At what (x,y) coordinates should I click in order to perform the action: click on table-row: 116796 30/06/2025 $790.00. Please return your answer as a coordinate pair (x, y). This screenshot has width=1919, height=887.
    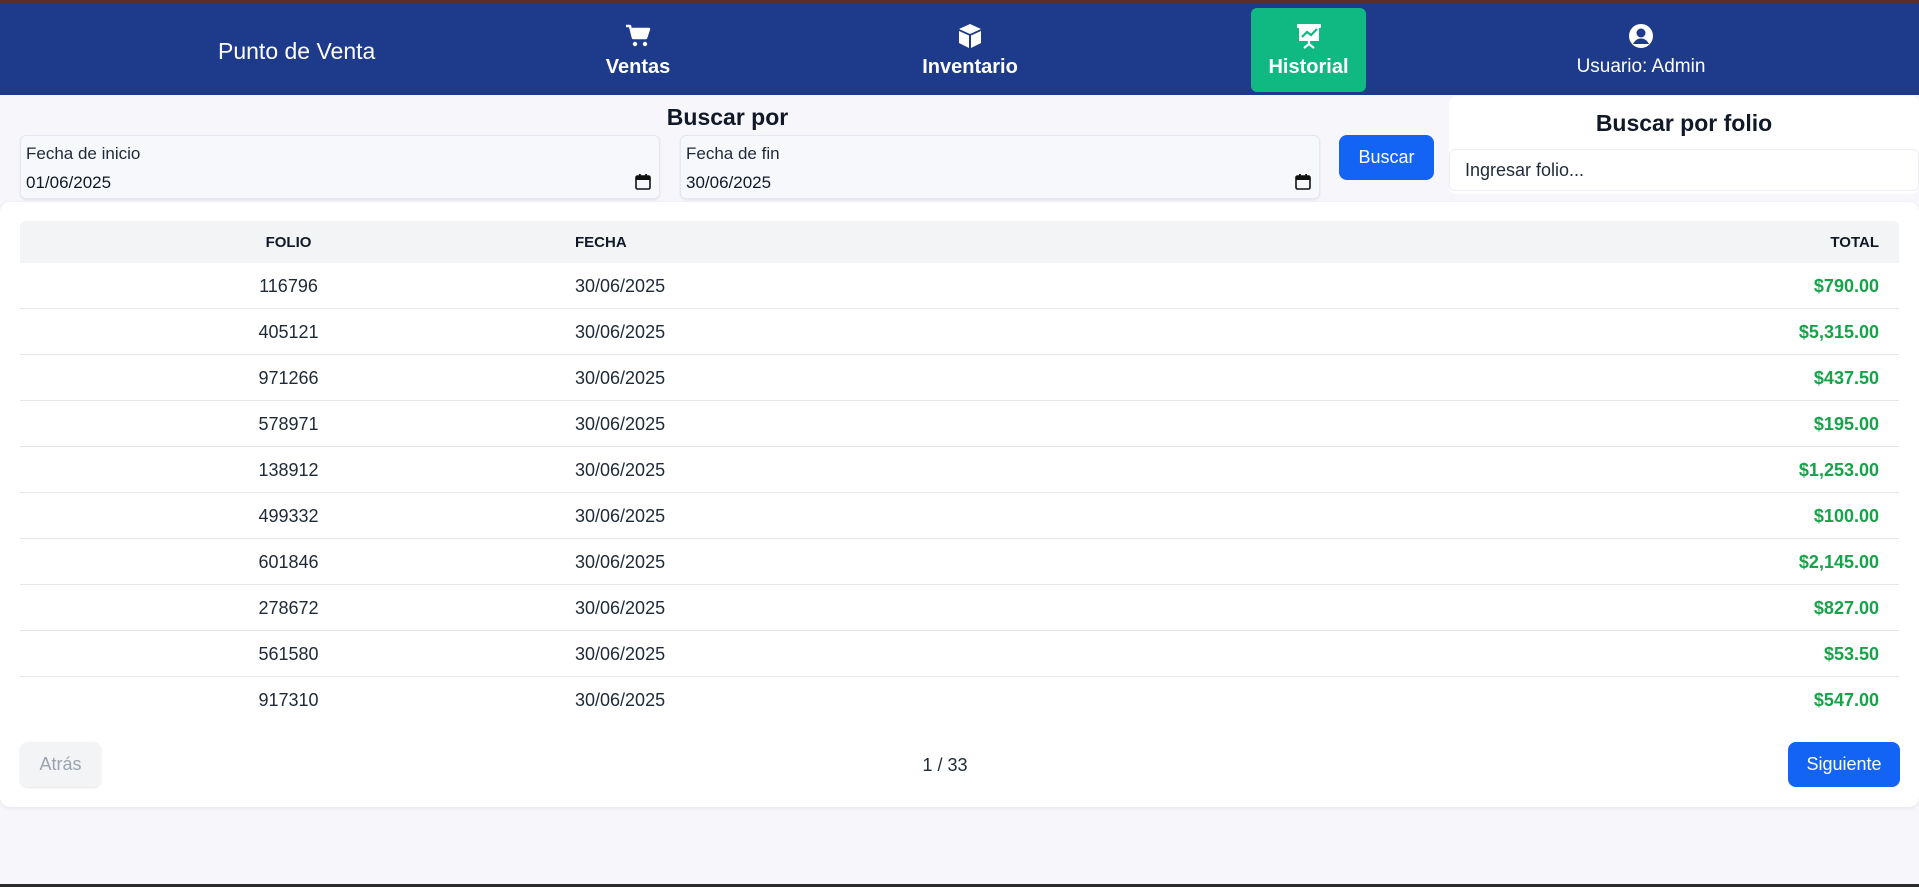
    Looking at the image, I should click on (959, 286).